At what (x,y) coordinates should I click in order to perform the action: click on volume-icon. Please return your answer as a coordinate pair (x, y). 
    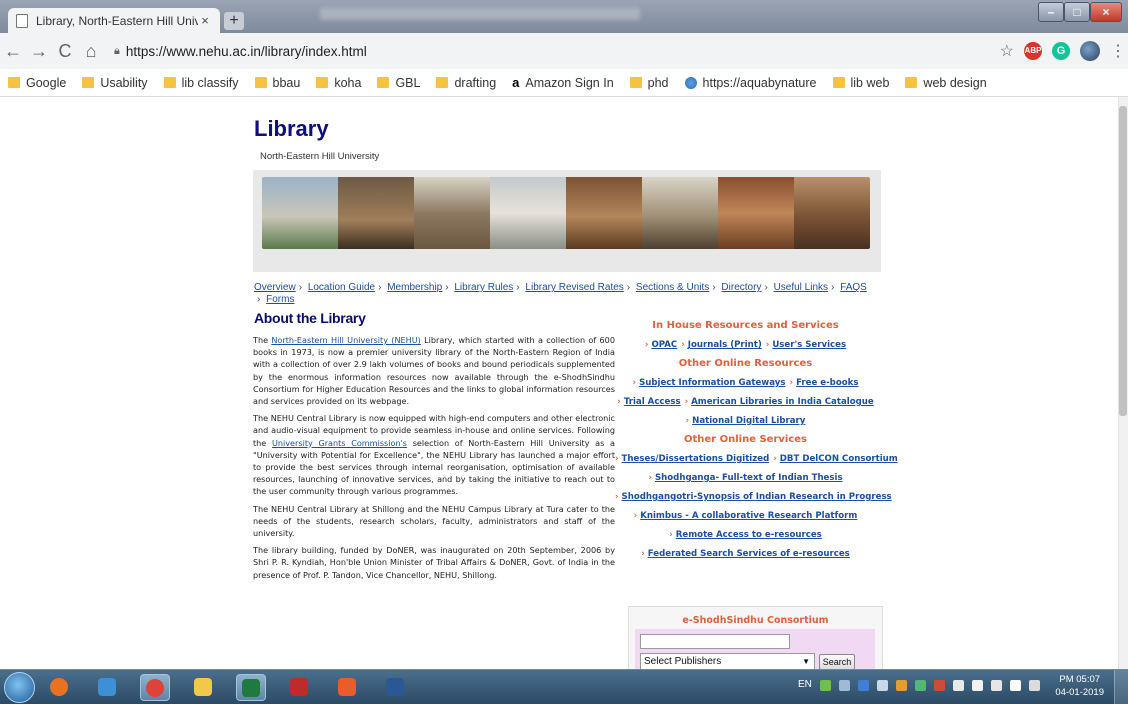
    Looking at the image, I should click on (1034, 685).